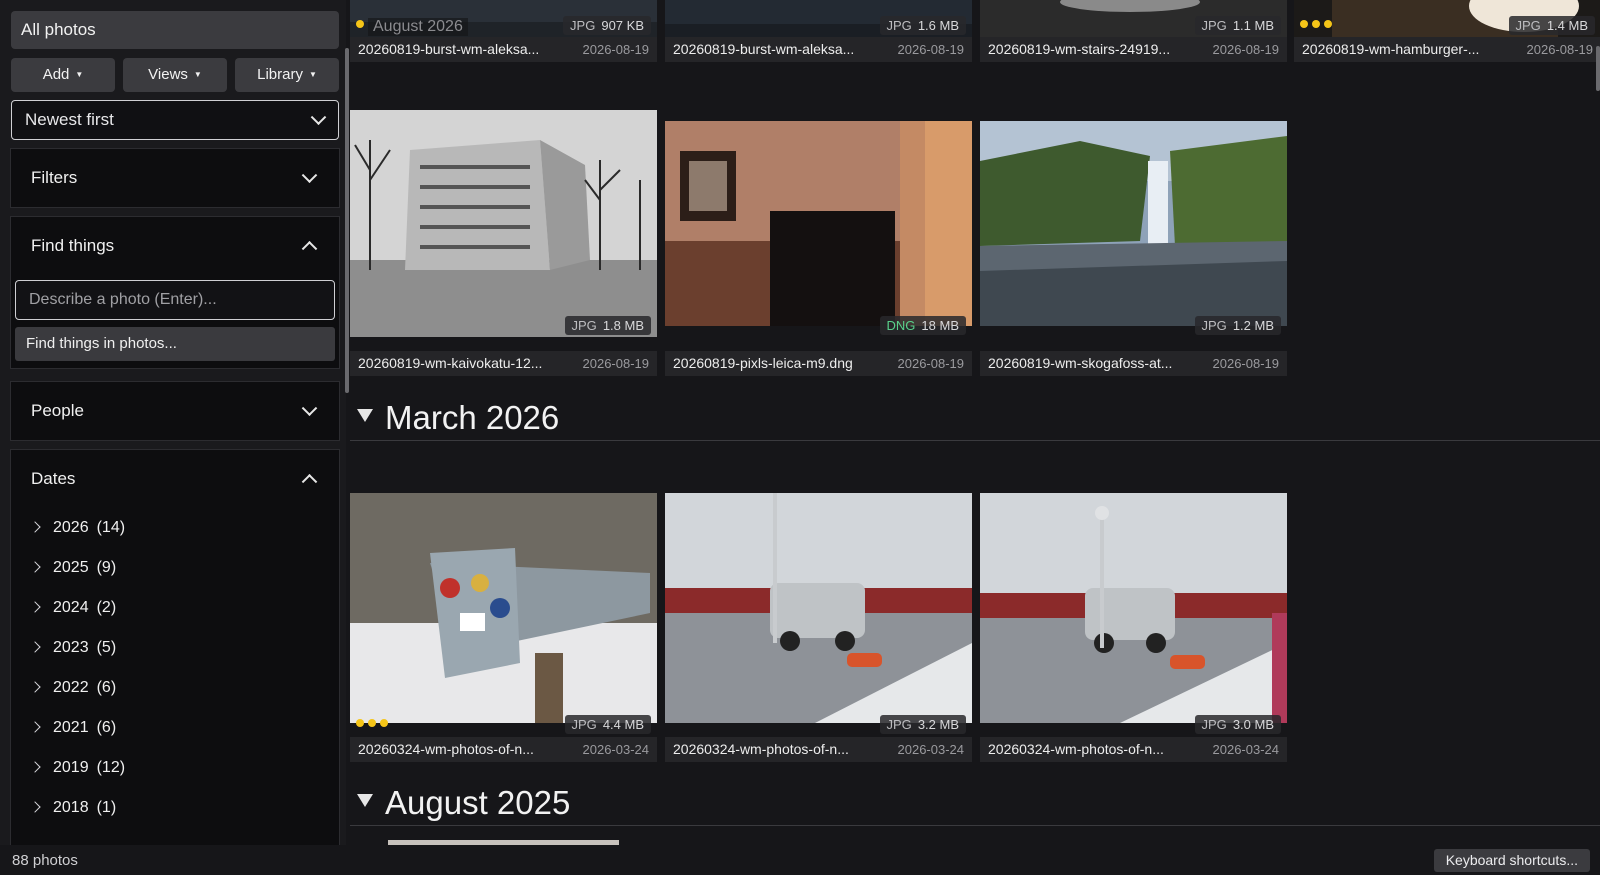 The image size is (1600, 875). What do you see at coordinates (106, 607) in the screenshot?
I see `date-count: (2)` at bounding box center [106, 607].